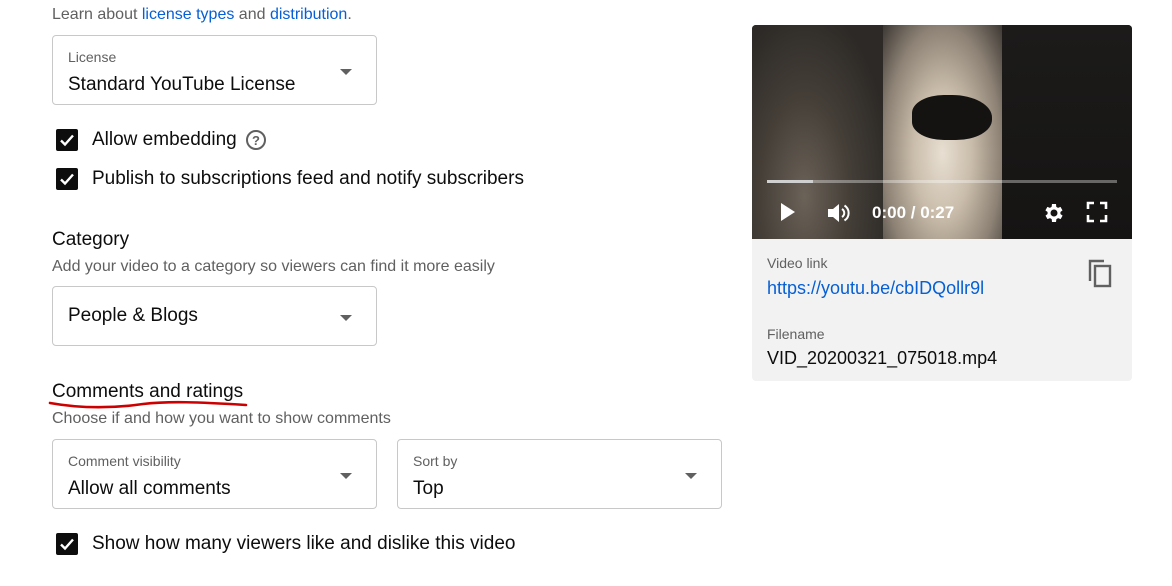 The width and height of the screenshot is (1172, 586). What do you see at coordinates (788, 212) in the screenshot?
I see `play-icon` at bounding box center [788, 212].